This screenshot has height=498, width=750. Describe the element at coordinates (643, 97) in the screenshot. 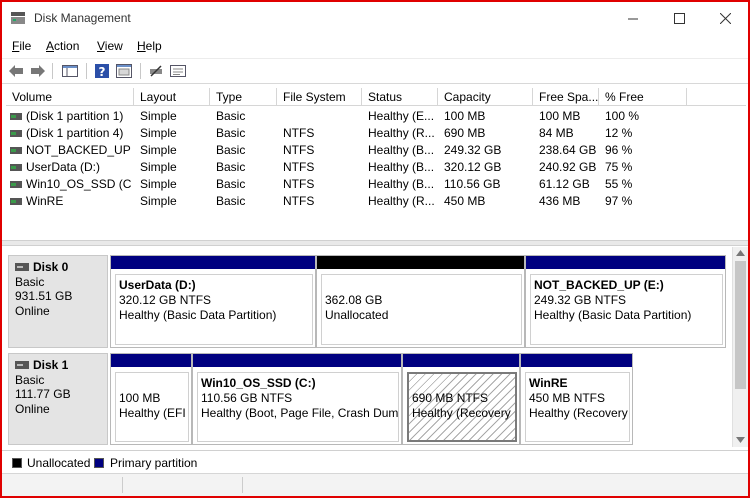

I see `column-header-percent-free: % Free` at that location.